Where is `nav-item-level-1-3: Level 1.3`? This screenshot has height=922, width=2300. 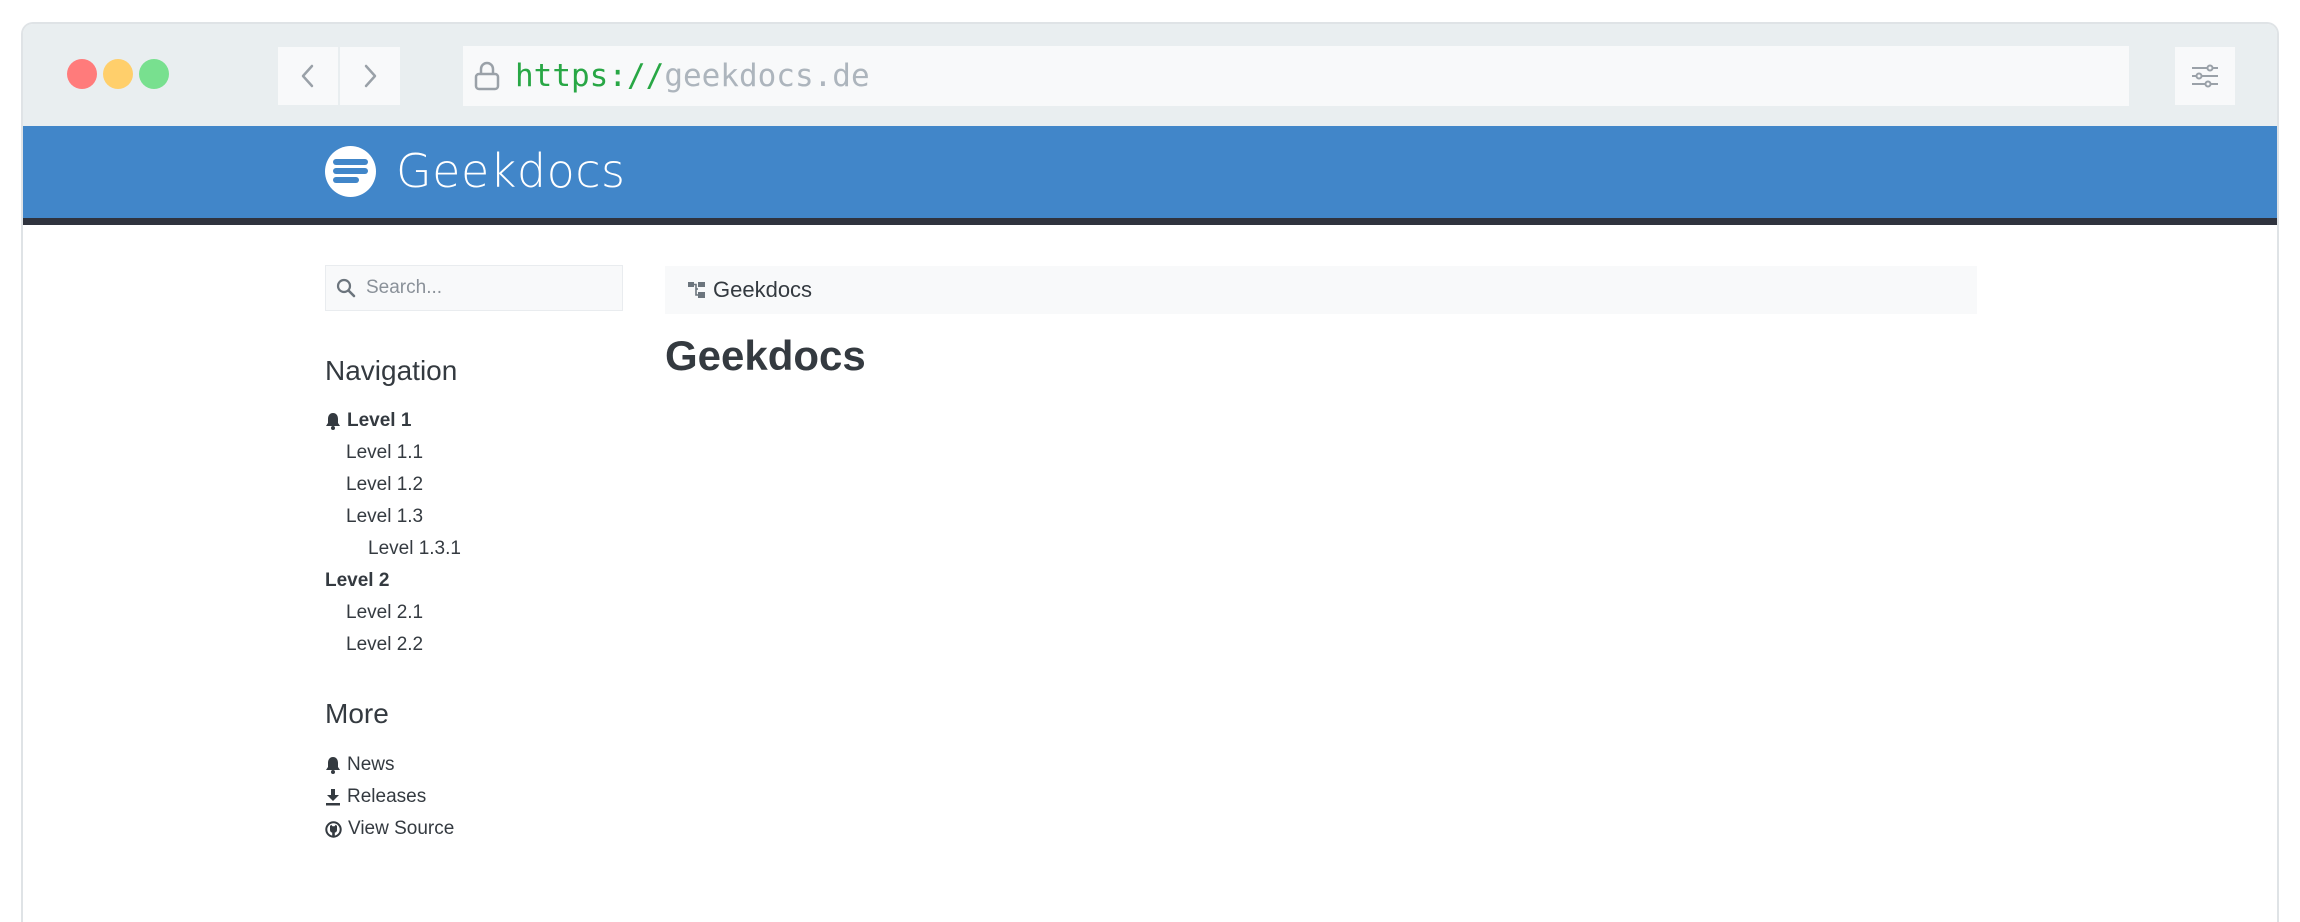 nav-item-level-1-3: Level 1.3 is located at coordinates (384, 517).